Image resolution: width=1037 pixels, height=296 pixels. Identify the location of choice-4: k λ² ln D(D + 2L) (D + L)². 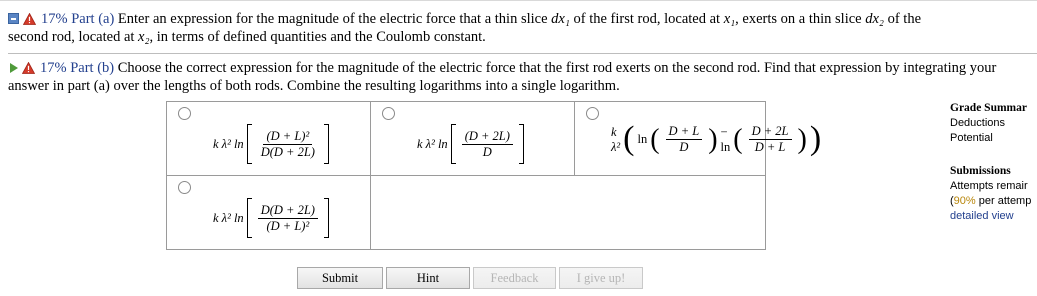
(268, 212).